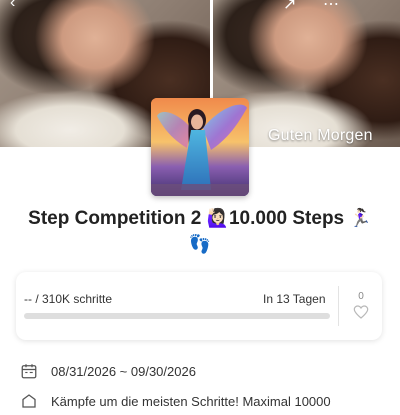 The height and width of the screenshot is (415, 400). I want to click on date-row: 08/31/2026 ~ 09/30/2026, so click(108, 371).